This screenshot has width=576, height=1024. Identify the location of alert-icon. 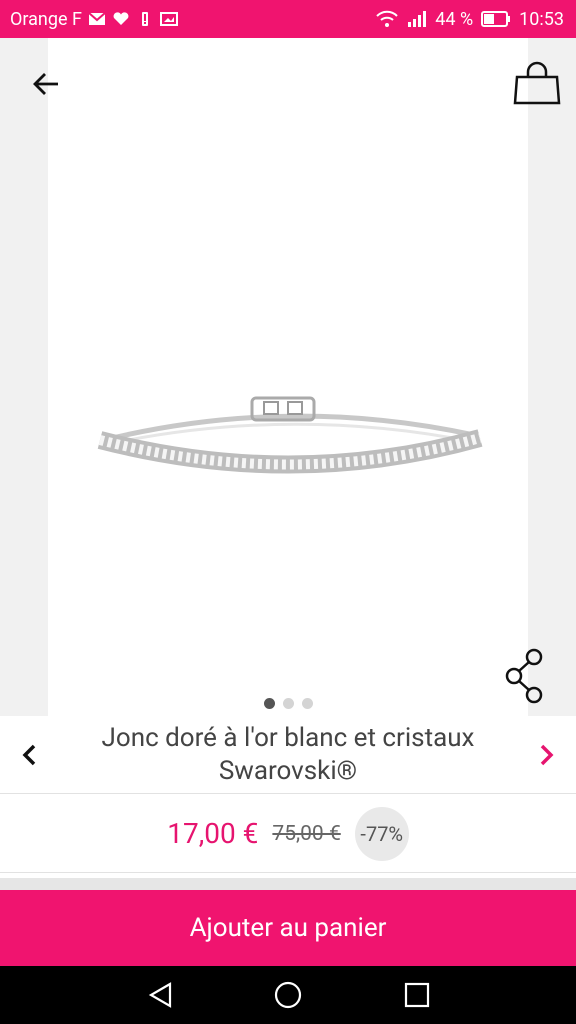
(144, 19).